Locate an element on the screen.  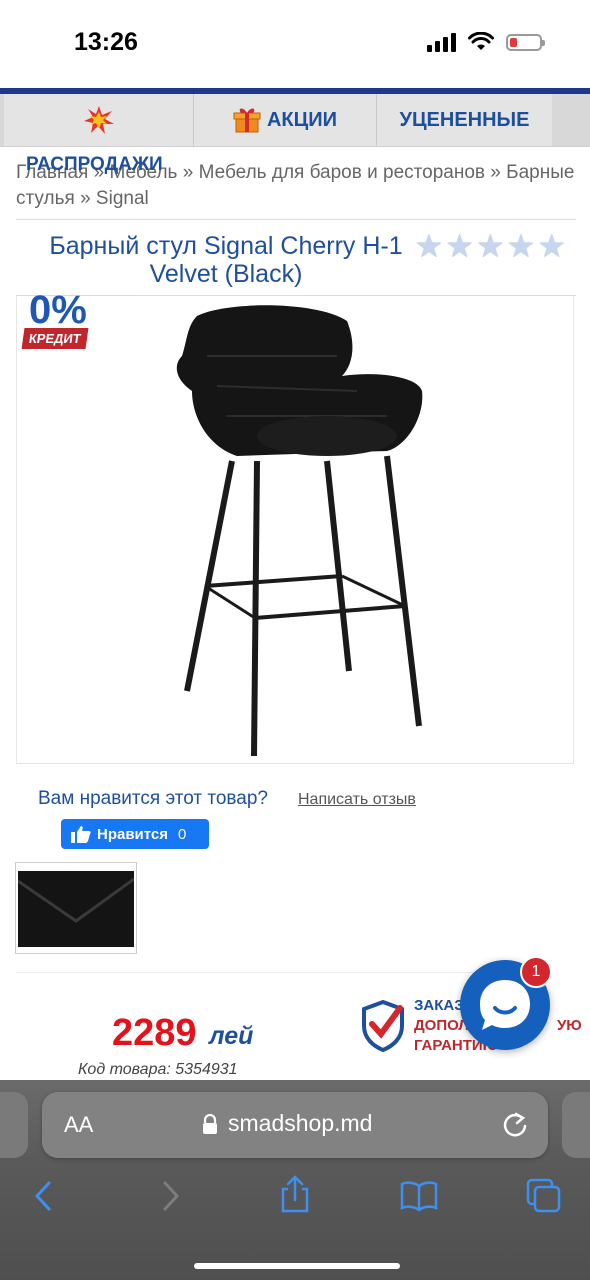
nav-item-promotions: АКЦИИ is located at coordinates (285, 120).